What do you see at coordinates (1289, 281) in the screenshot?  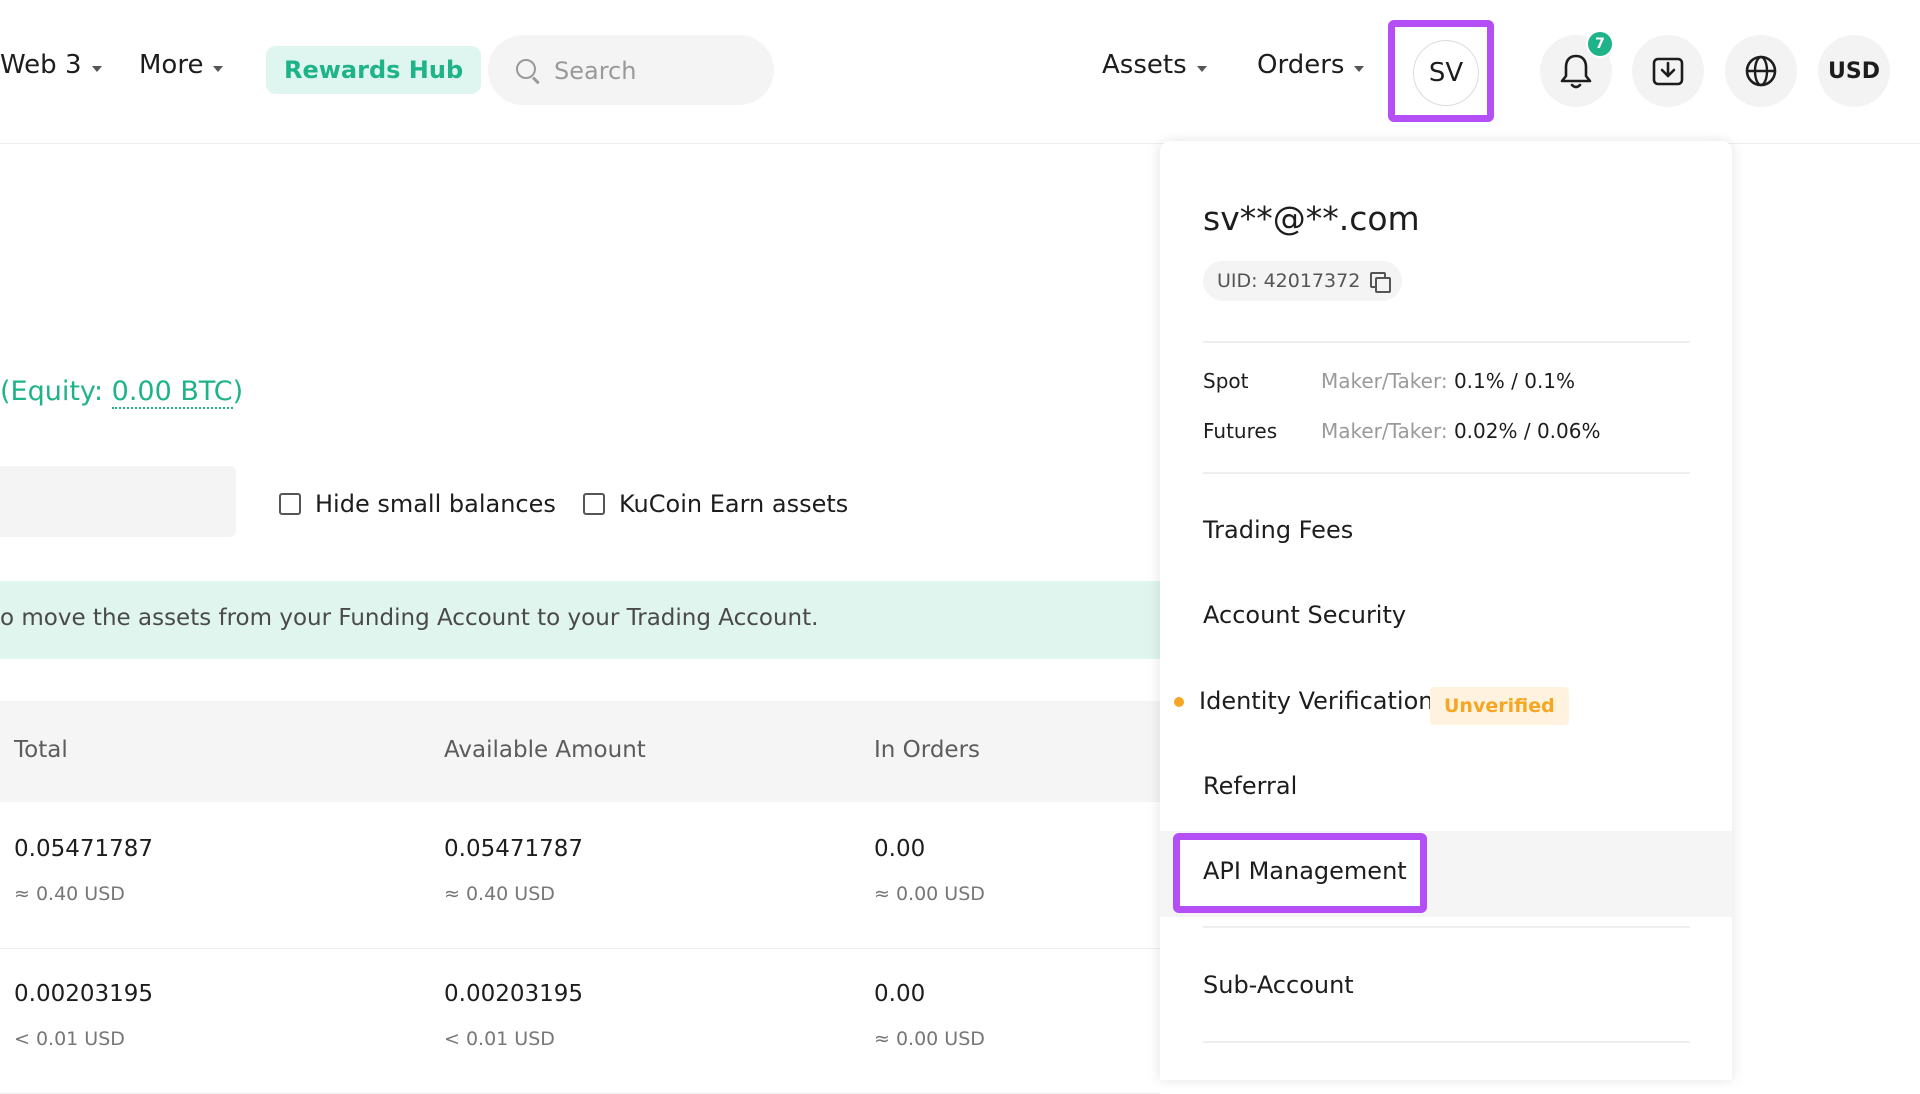 I see `uid-label: UID: 42017372` at bounding box center [1289, 281].